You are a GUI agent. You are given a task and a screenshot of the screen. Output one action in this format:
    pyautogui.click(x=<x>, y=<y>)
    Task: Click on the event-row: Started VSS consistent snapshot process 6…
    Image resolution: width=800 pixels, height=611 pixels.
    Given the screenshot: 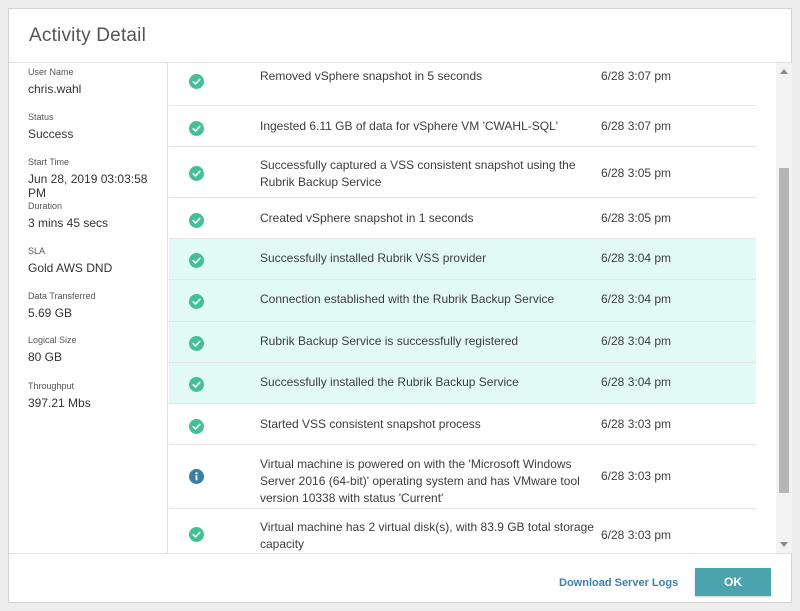 What is the action you would take?
    pyautogui.click(x=462, y=424)
    